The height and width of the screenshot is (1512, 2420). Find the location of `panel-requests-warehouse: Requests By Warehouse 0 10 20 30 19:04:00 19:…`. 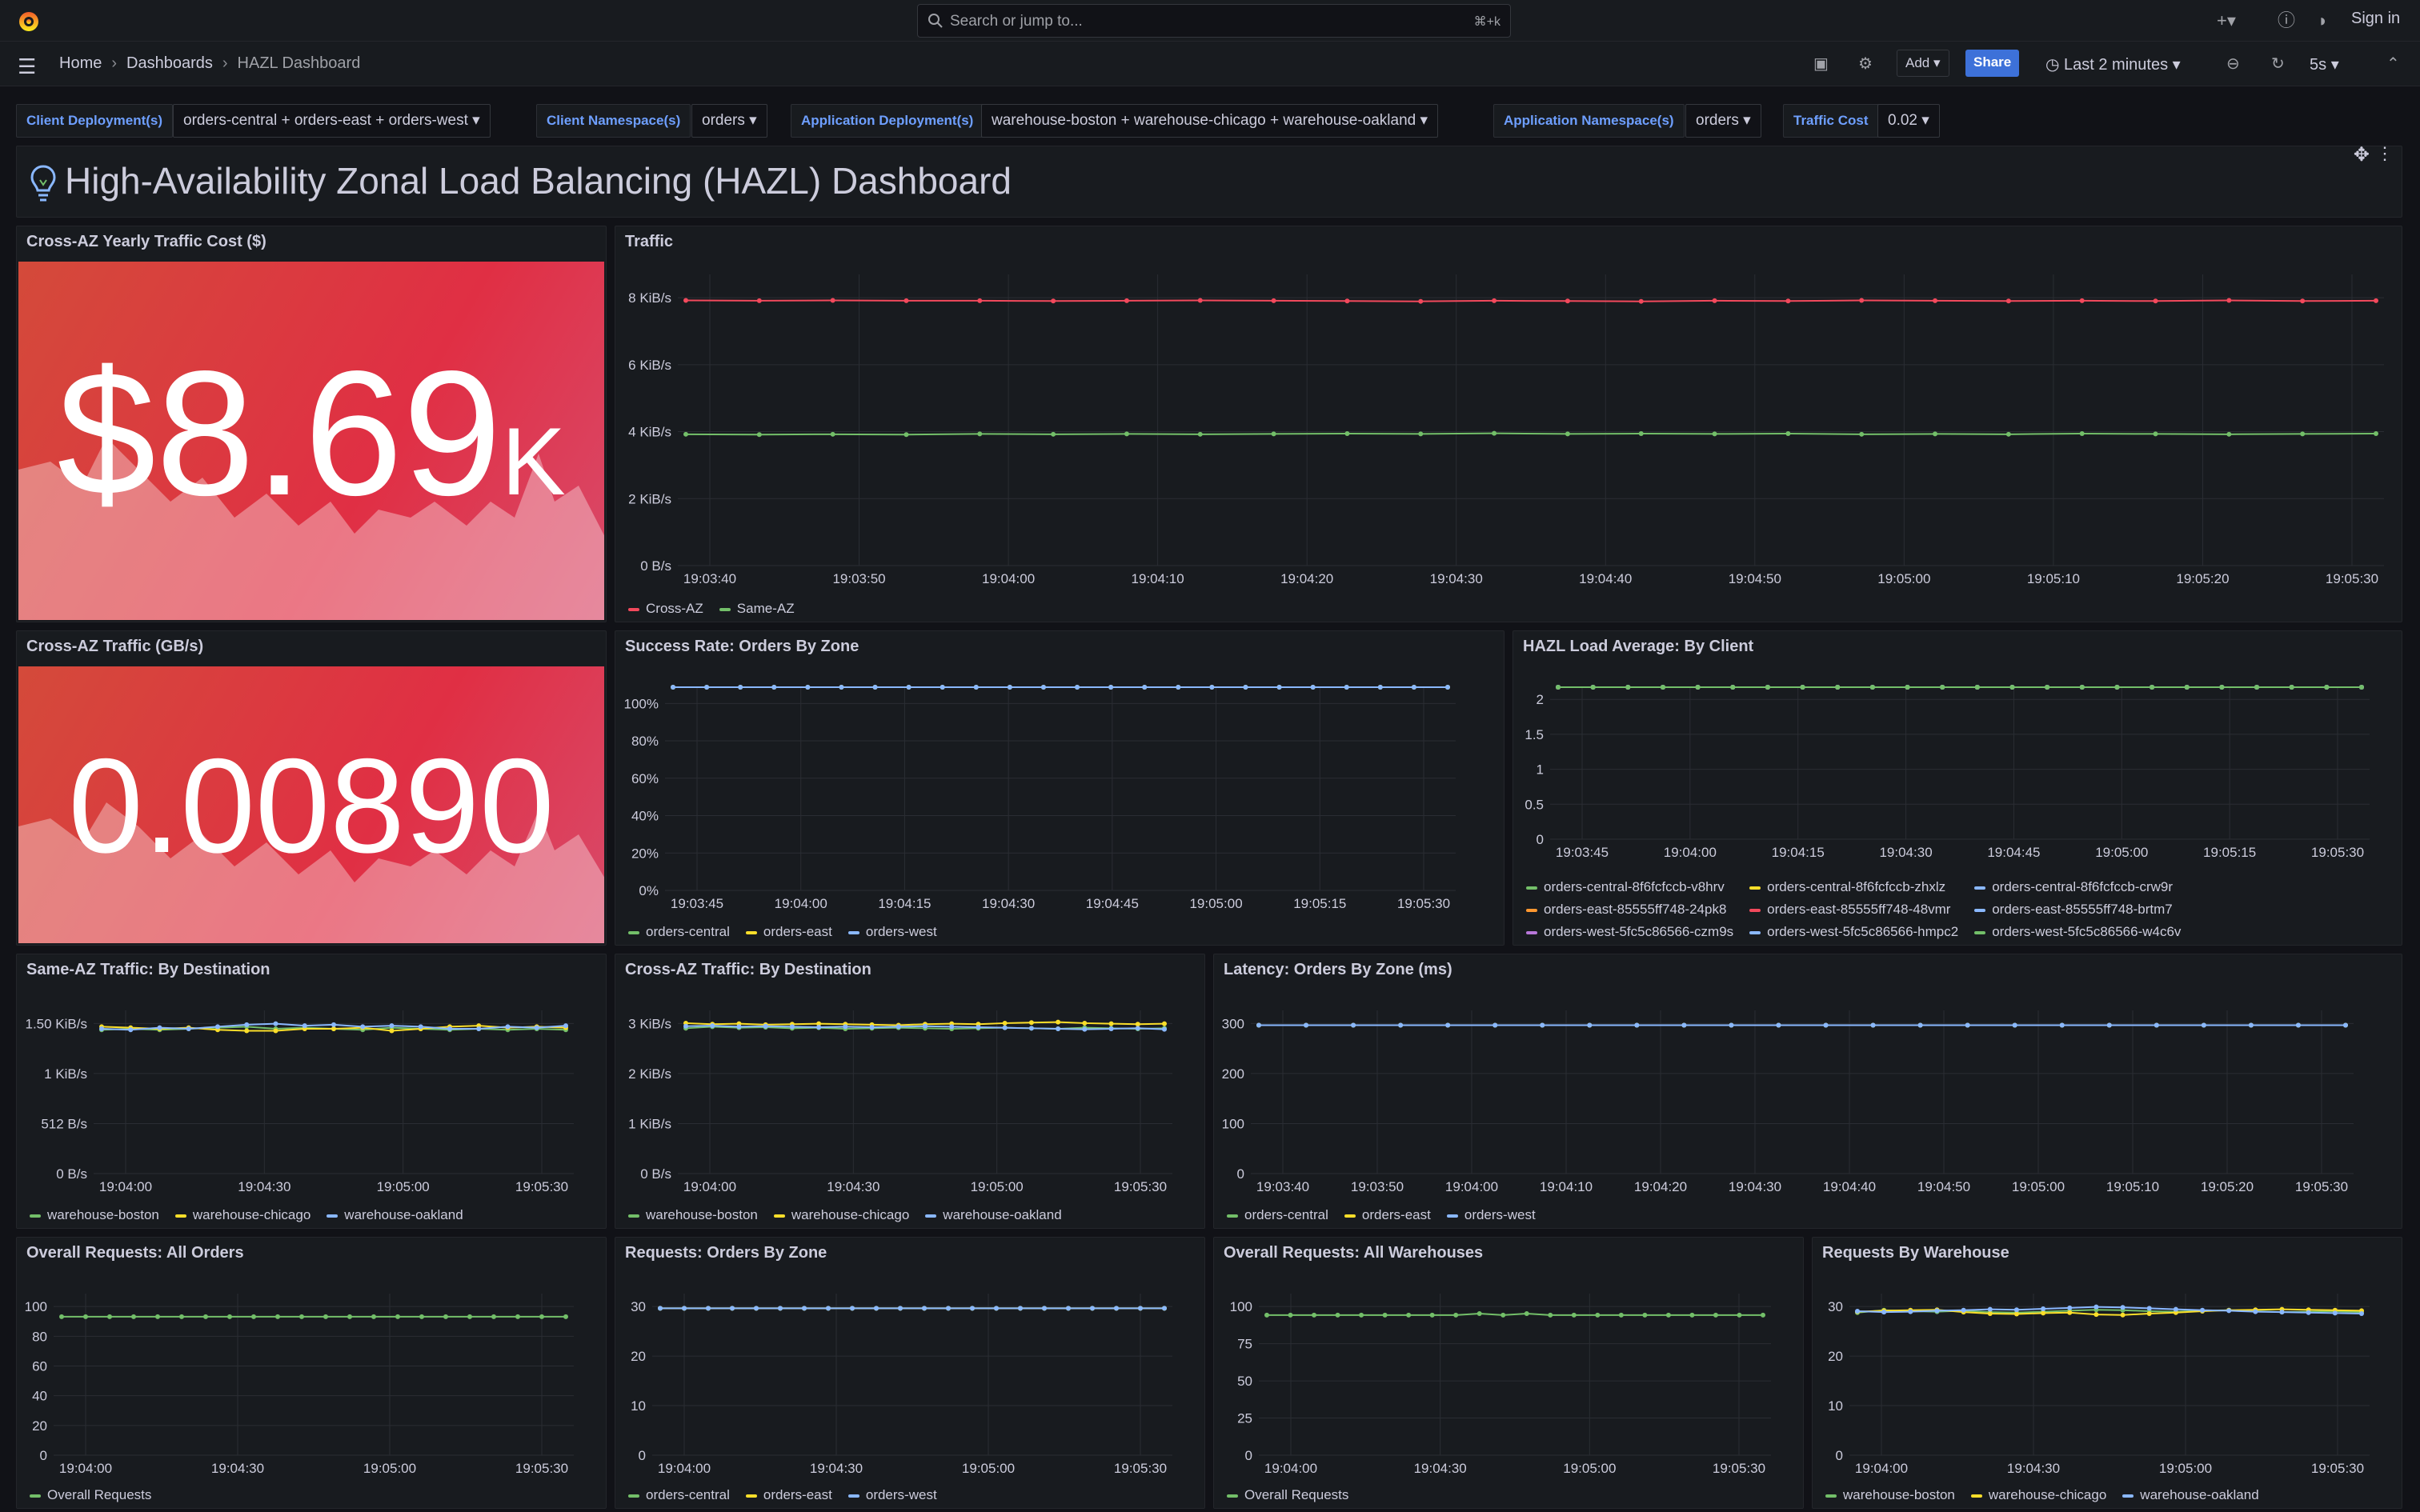

panel-requests-warehouse: Requests By Warehouse 0 10 20 30 19:04:00 19:… is located at coordinates (2107, 1373).